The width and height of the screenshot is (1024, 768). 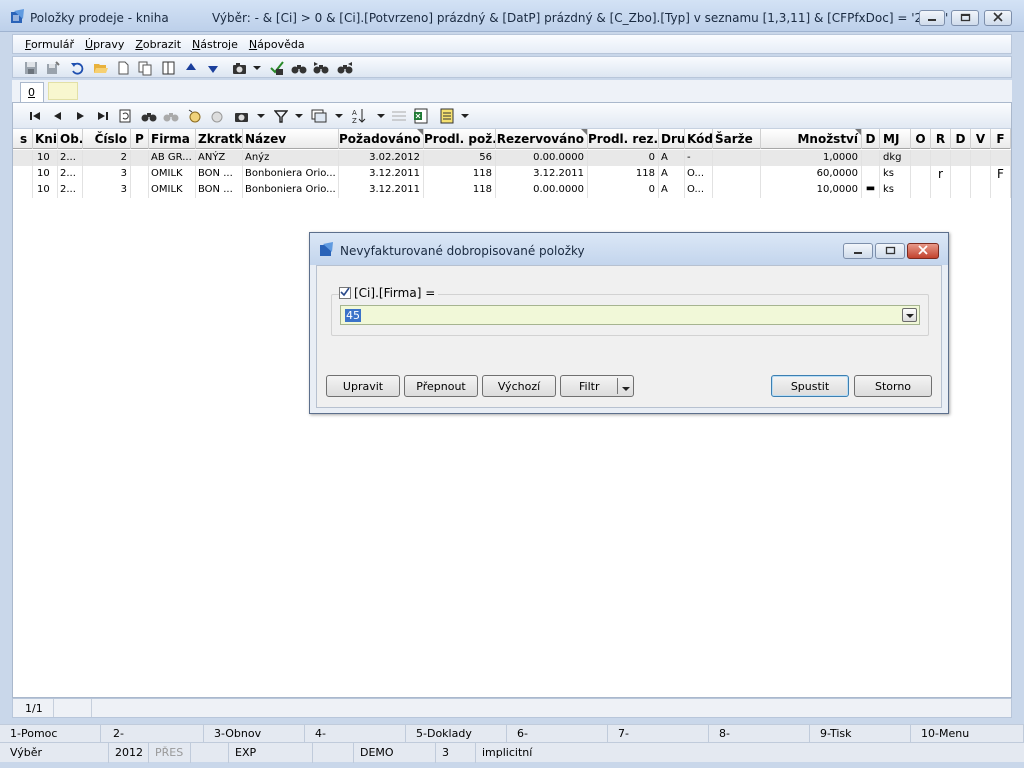 What do you see at coordinates (153, 734) in the screenshot?
I see `fkey-2: 2-` at bounding box center [153, 734].